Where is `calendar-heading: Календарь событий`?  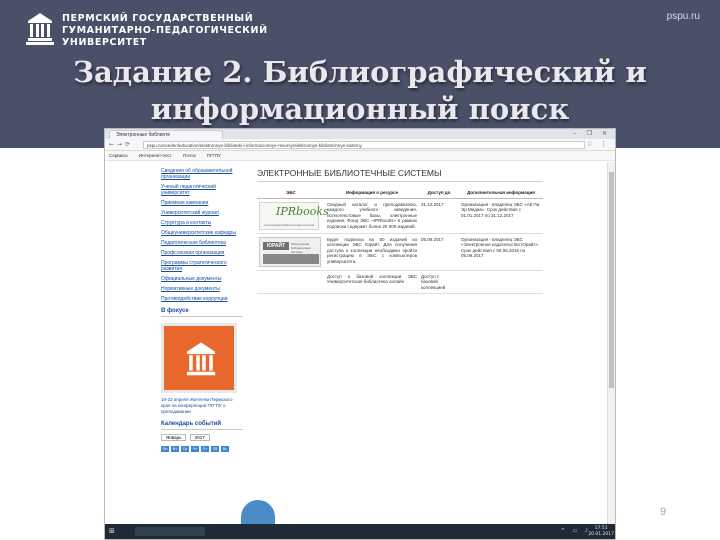
calendar-heading: Календарь событий is located at coordinates (202, 425).